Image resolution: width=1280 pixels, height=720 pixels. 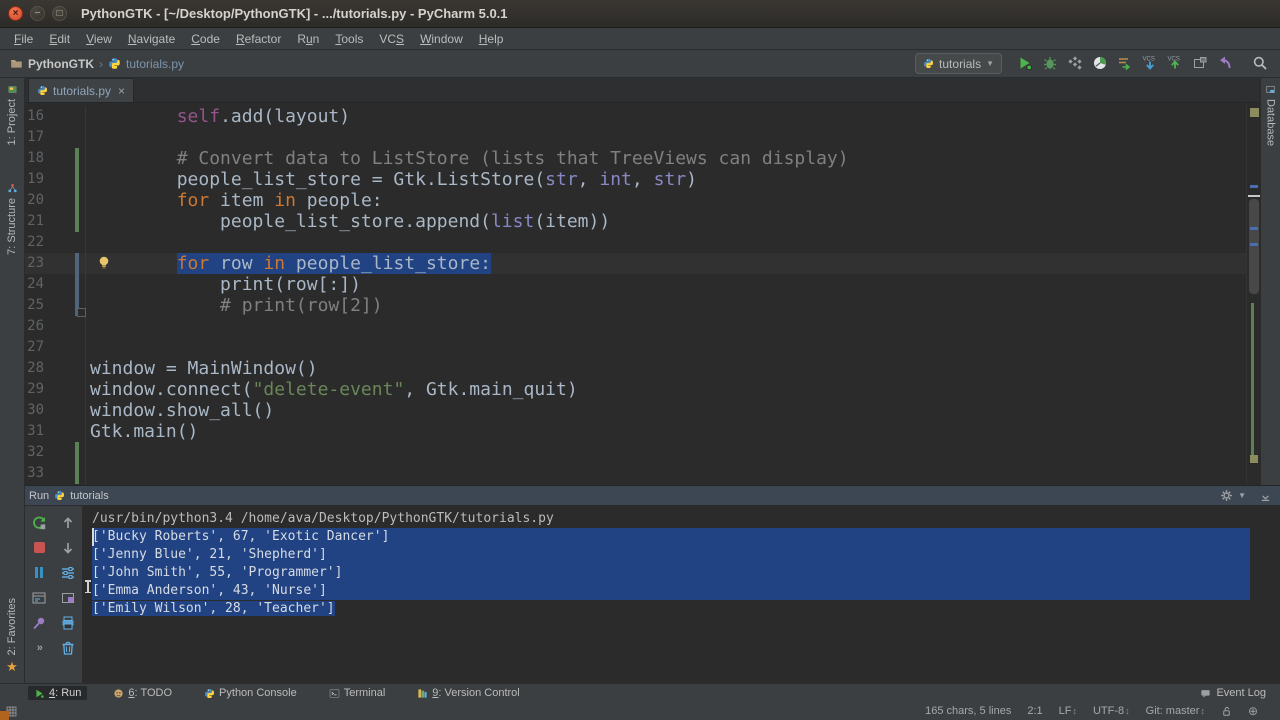 I want to click on menu-file: File, so click(x=23, y=39).